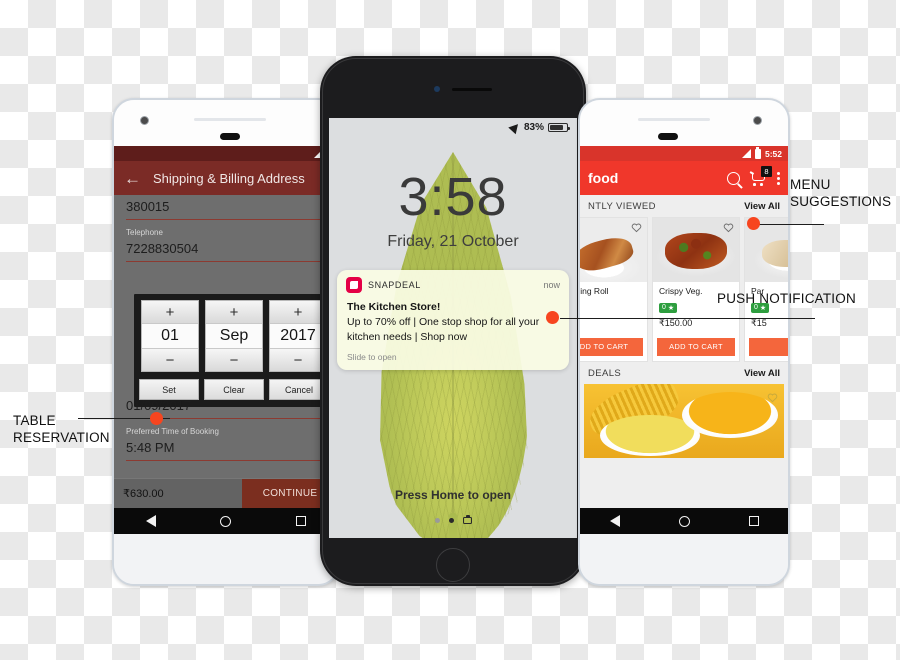 This screenshot has width=900, height=660. What do you see at coordinates (766, 171) in the screenshot?
I see `cart-badge: 8` at bounding box center [766, 171].